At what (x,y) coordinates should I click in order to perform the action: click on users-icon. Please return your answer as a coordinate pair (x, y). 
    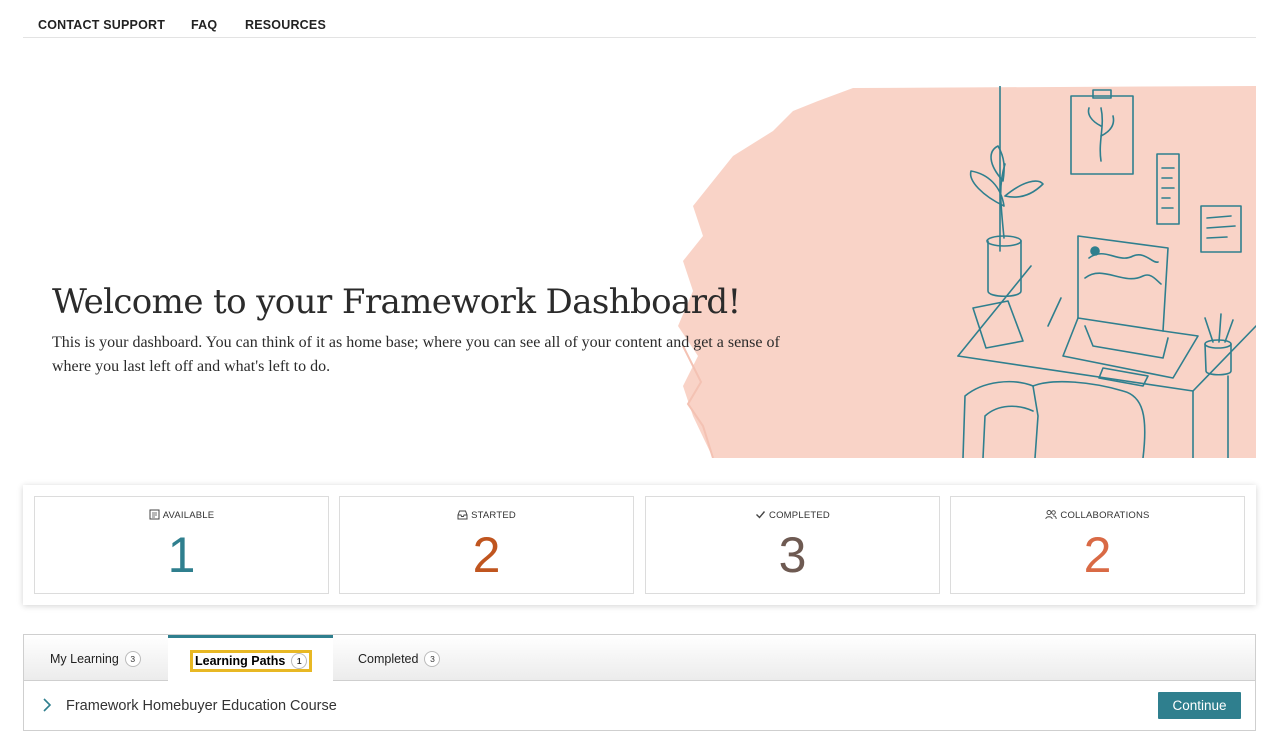
    Looking at the image, I should click on (1051, 515).